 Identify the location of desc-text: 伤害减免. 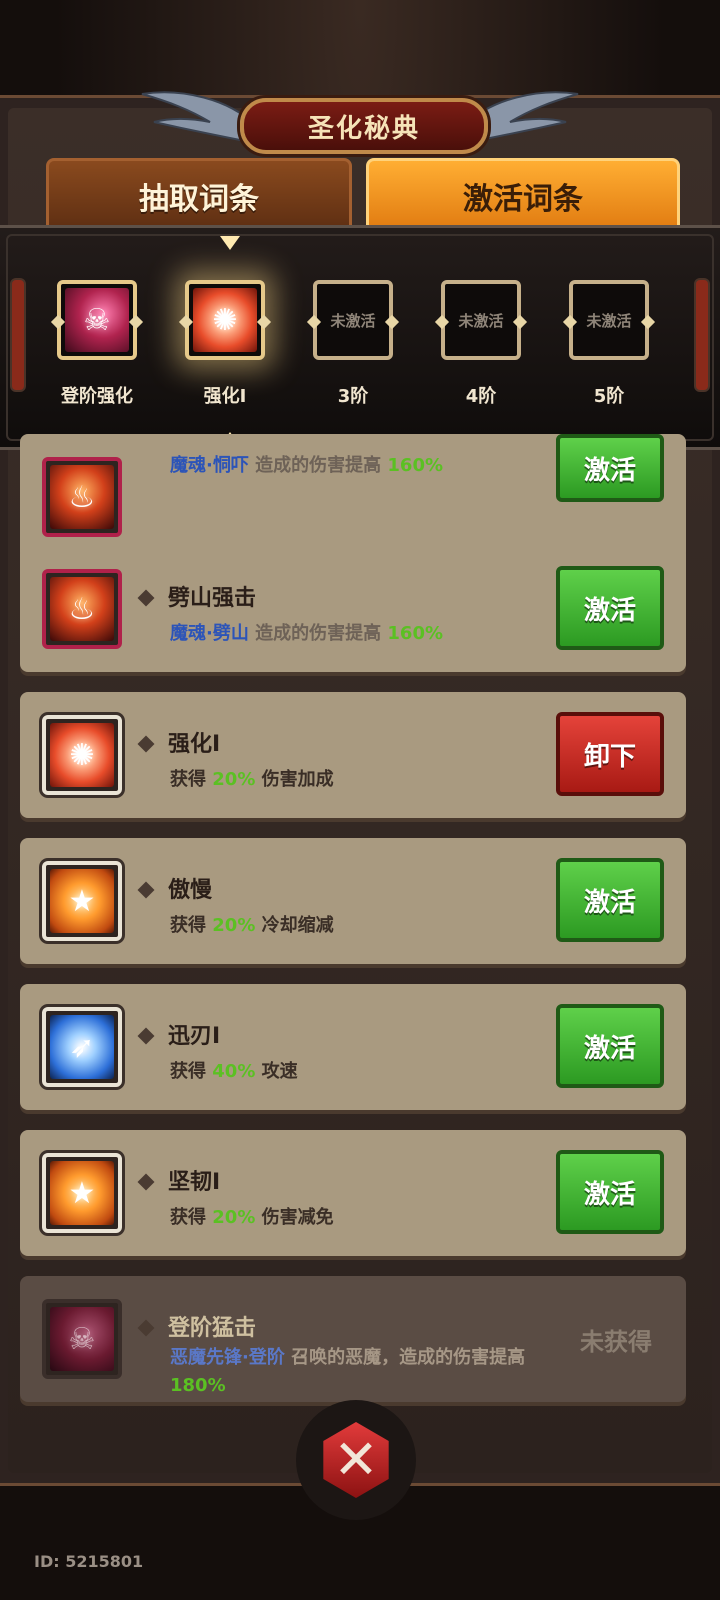
(294, 1217).